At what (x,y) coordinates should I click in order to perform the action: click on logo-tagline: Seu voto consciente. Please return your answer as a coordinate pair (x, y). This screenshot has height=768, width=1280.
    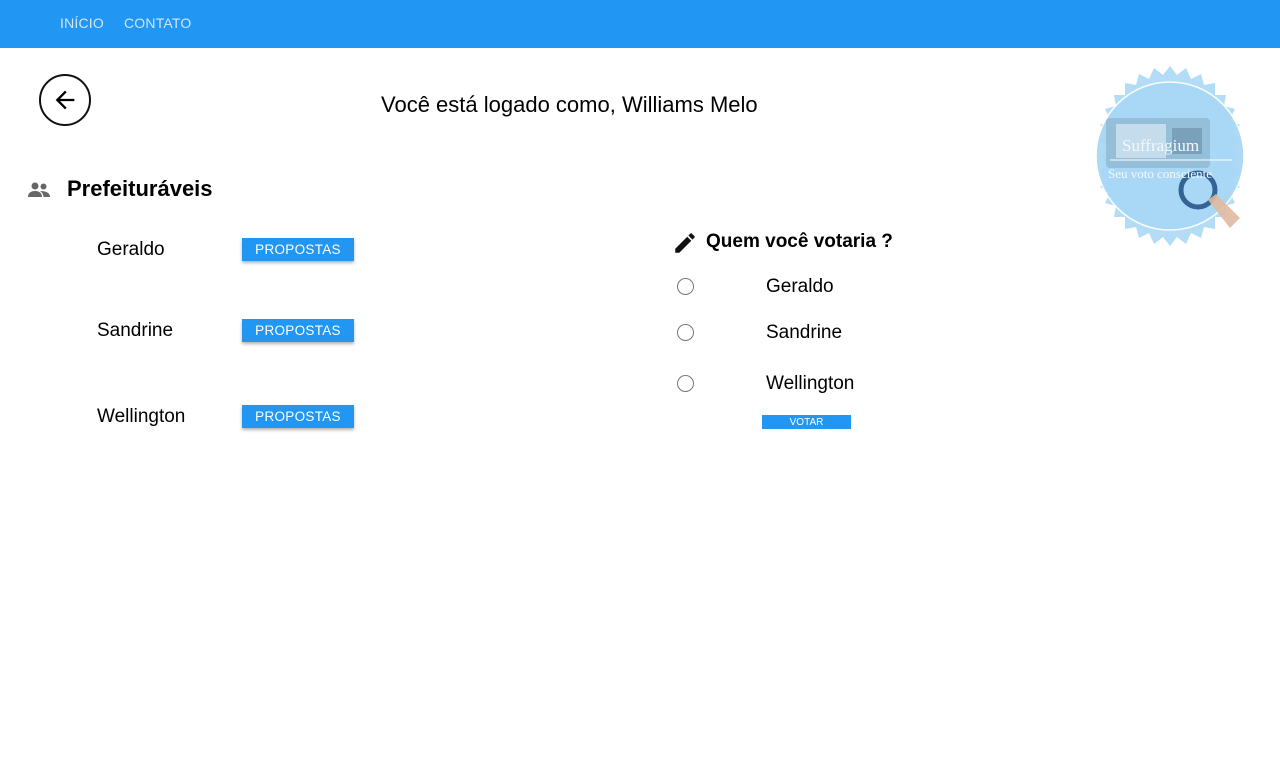
    Looking at the image, I should click on (1160, 173).